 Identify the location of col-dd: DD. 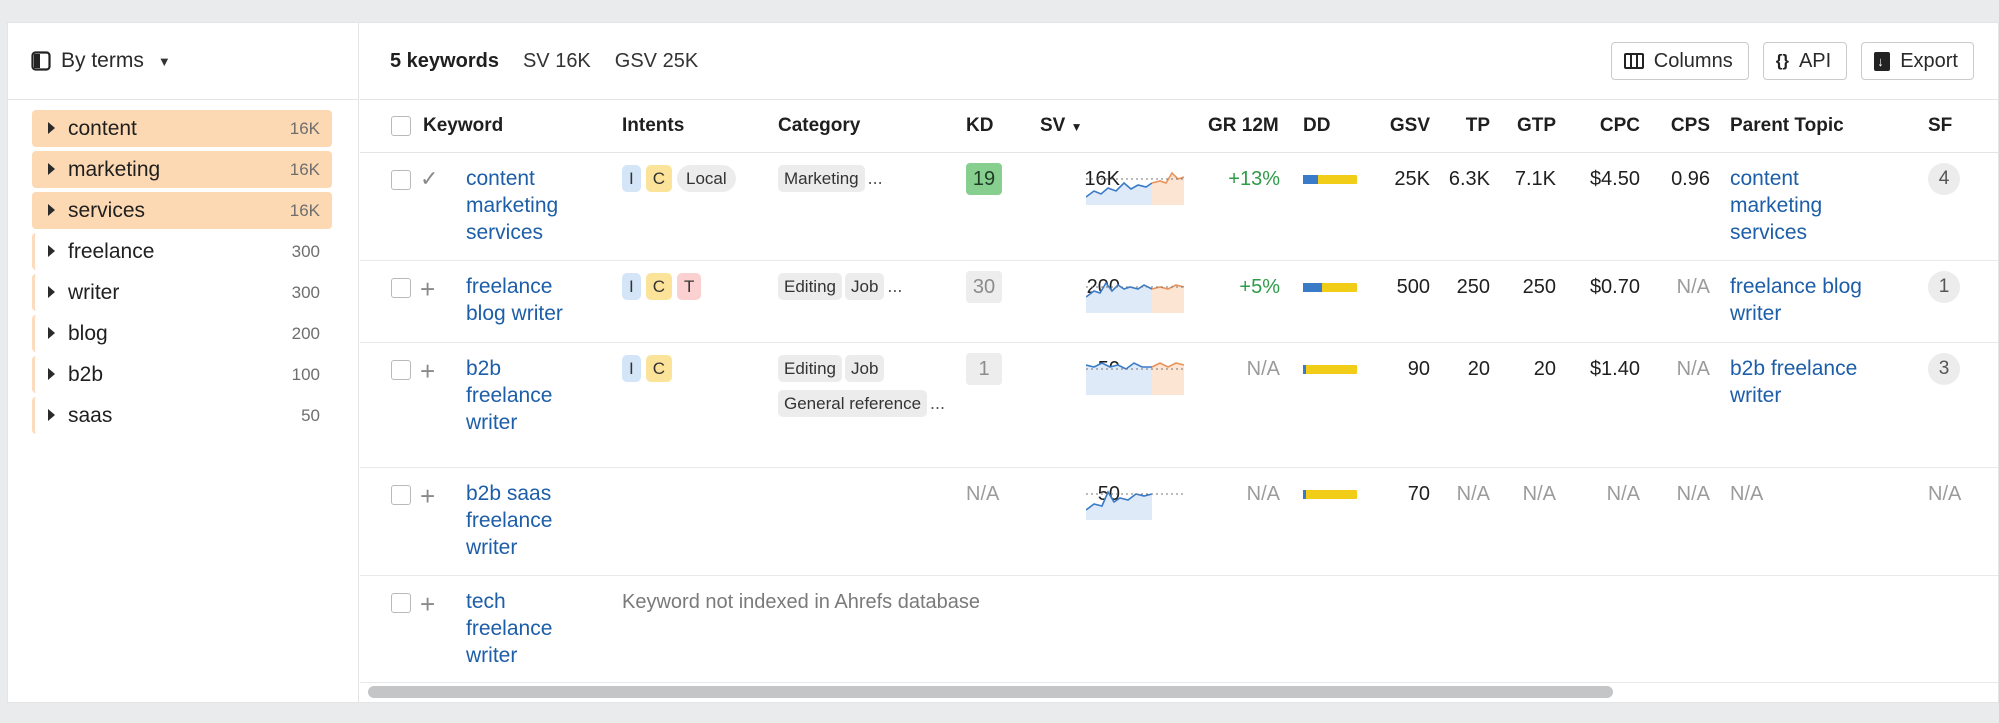
(1316, 126).